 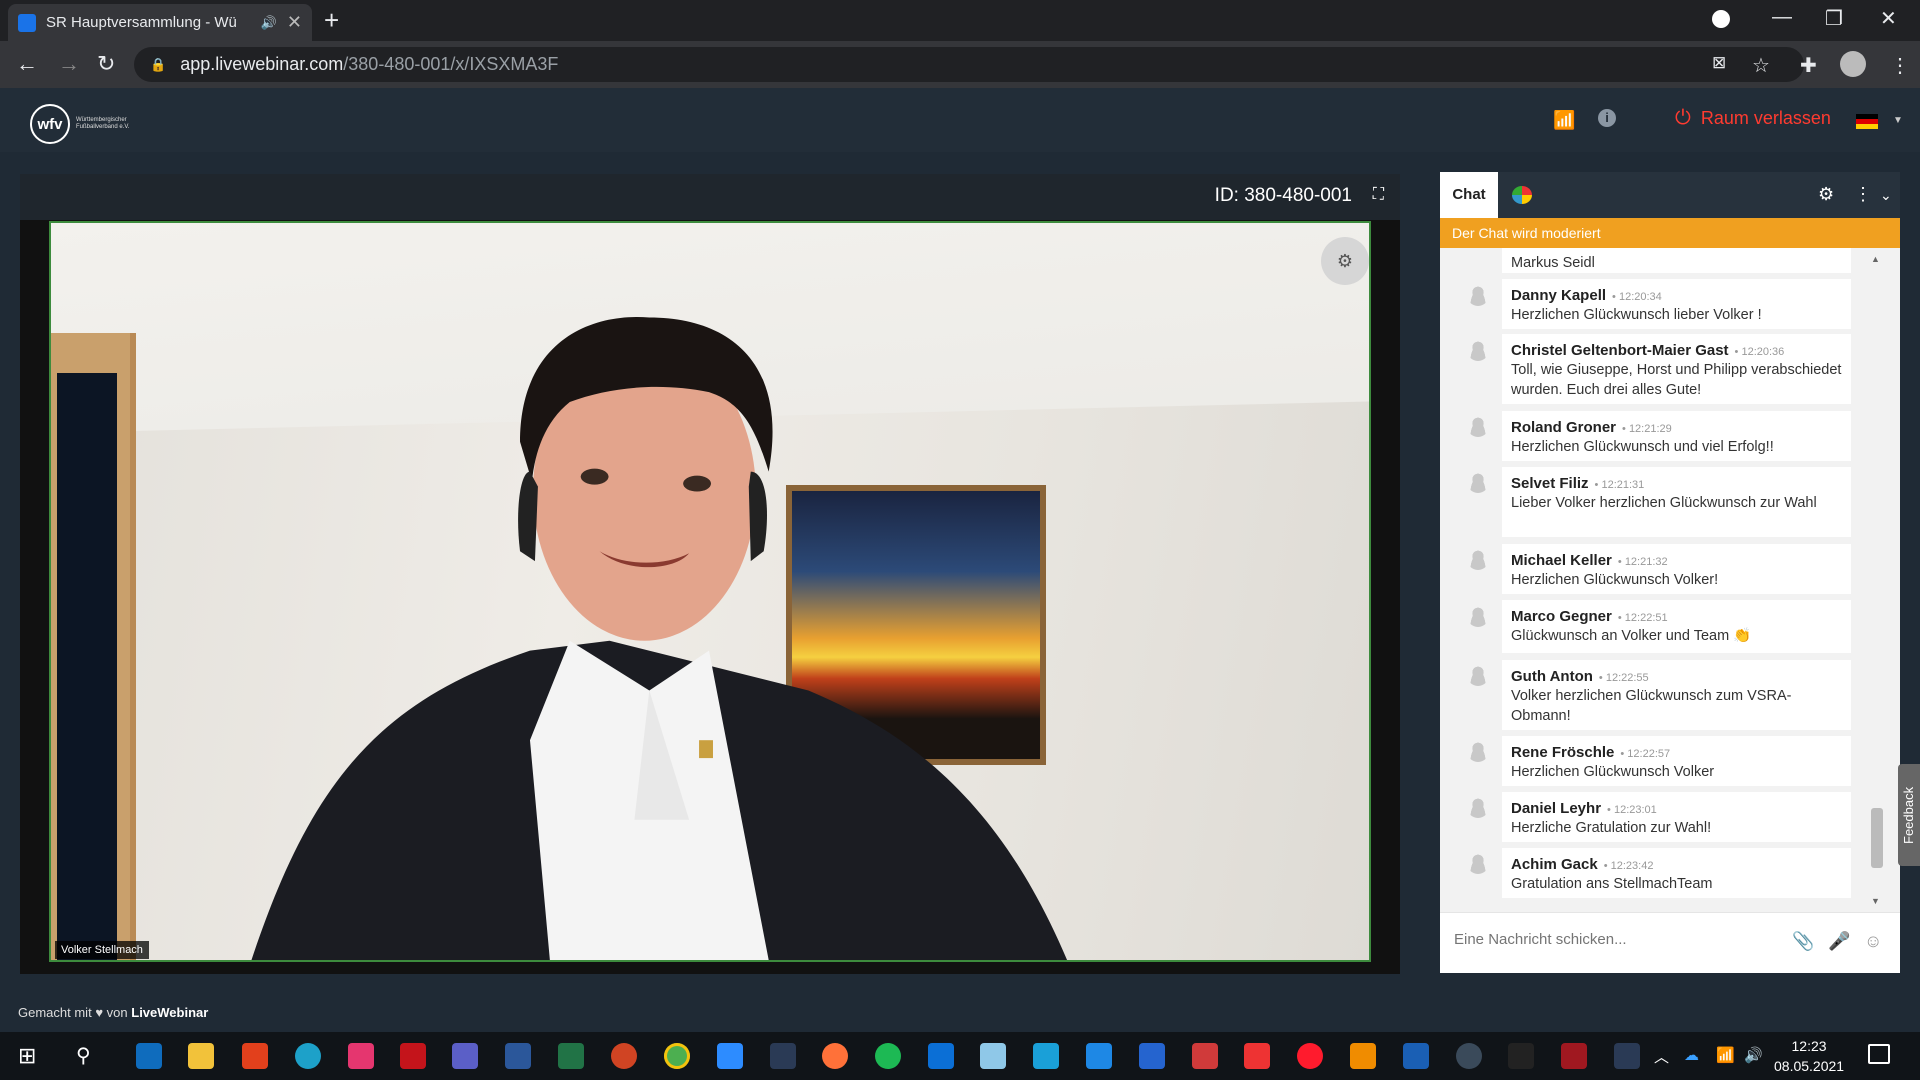 What do you see at coordinates (1909, 815) in the screenshot?
I see `feedback-tab: Feedback` at bounding box center [1909, 815].